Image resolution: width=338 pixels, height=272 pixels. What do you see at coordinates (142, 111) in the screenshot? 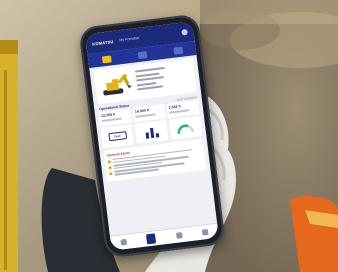
I see `stat-value: 14,000 h` at bounding box center [142, 111].